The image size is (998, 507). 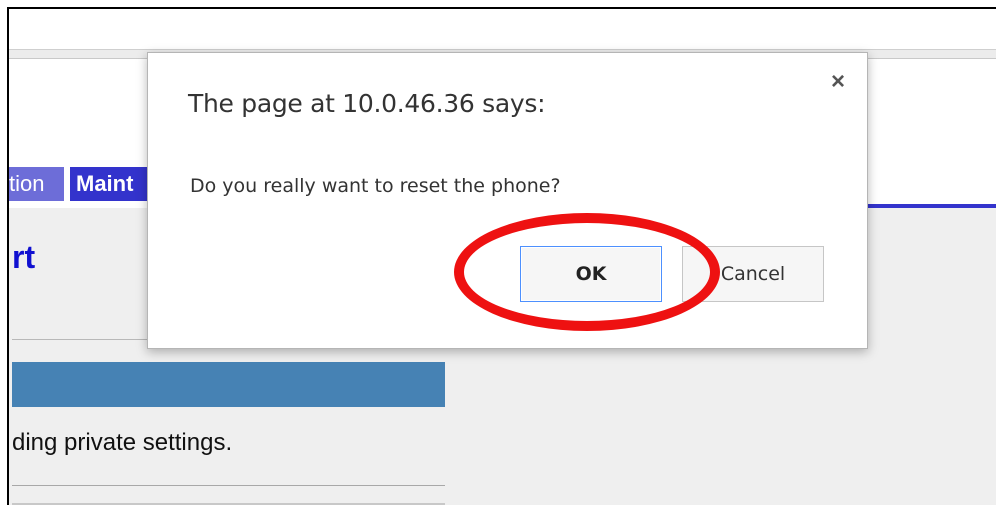 What do you see at coordinates (838, 82) in the screenshot?
I see `close-icon: ×` at bounding box center [838, 82].